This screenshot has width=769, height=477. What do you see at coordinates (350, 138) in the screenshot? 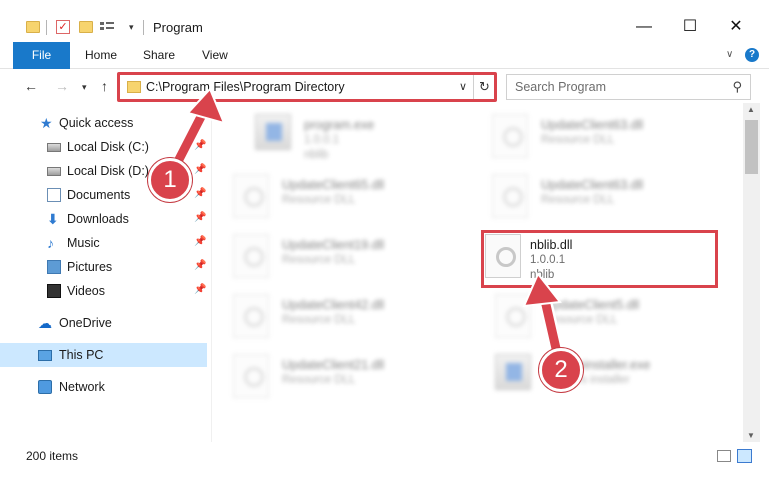
I see `file-item: program.exe 1.0.0.1 nblib` at bounding box center [350, 138].